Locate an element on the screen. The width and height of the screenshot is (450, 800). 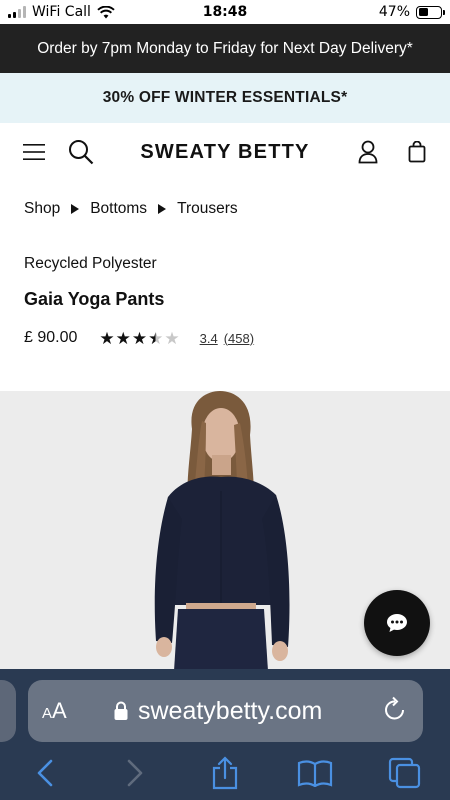
forward-button is located at coordinates (135, 773).